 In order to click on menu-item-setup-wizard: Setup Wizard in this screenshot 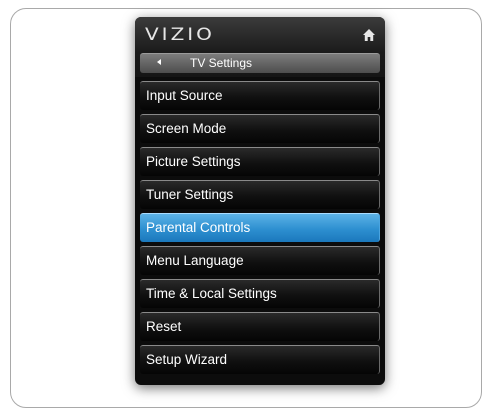, I will do `click(260, 359)`.